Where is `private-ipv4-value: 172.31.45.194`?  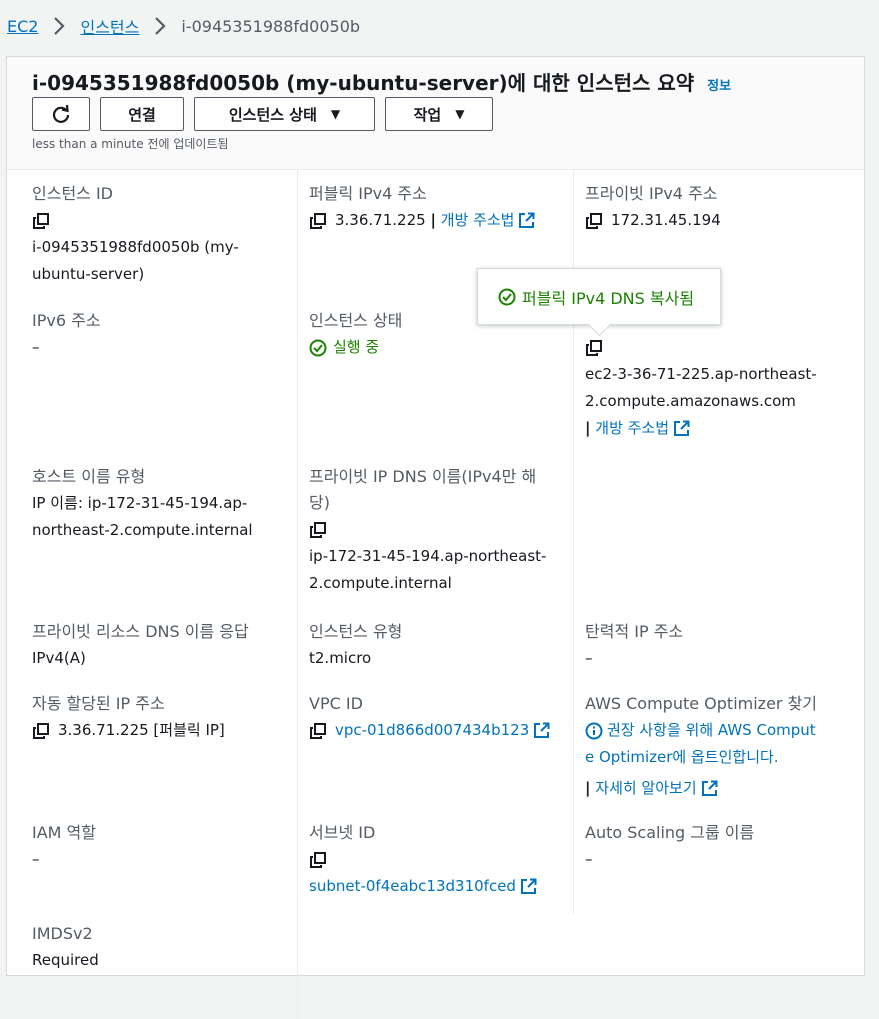 private-ipv4-value: 172.31.45.194 is located at coordinates (666, 220).